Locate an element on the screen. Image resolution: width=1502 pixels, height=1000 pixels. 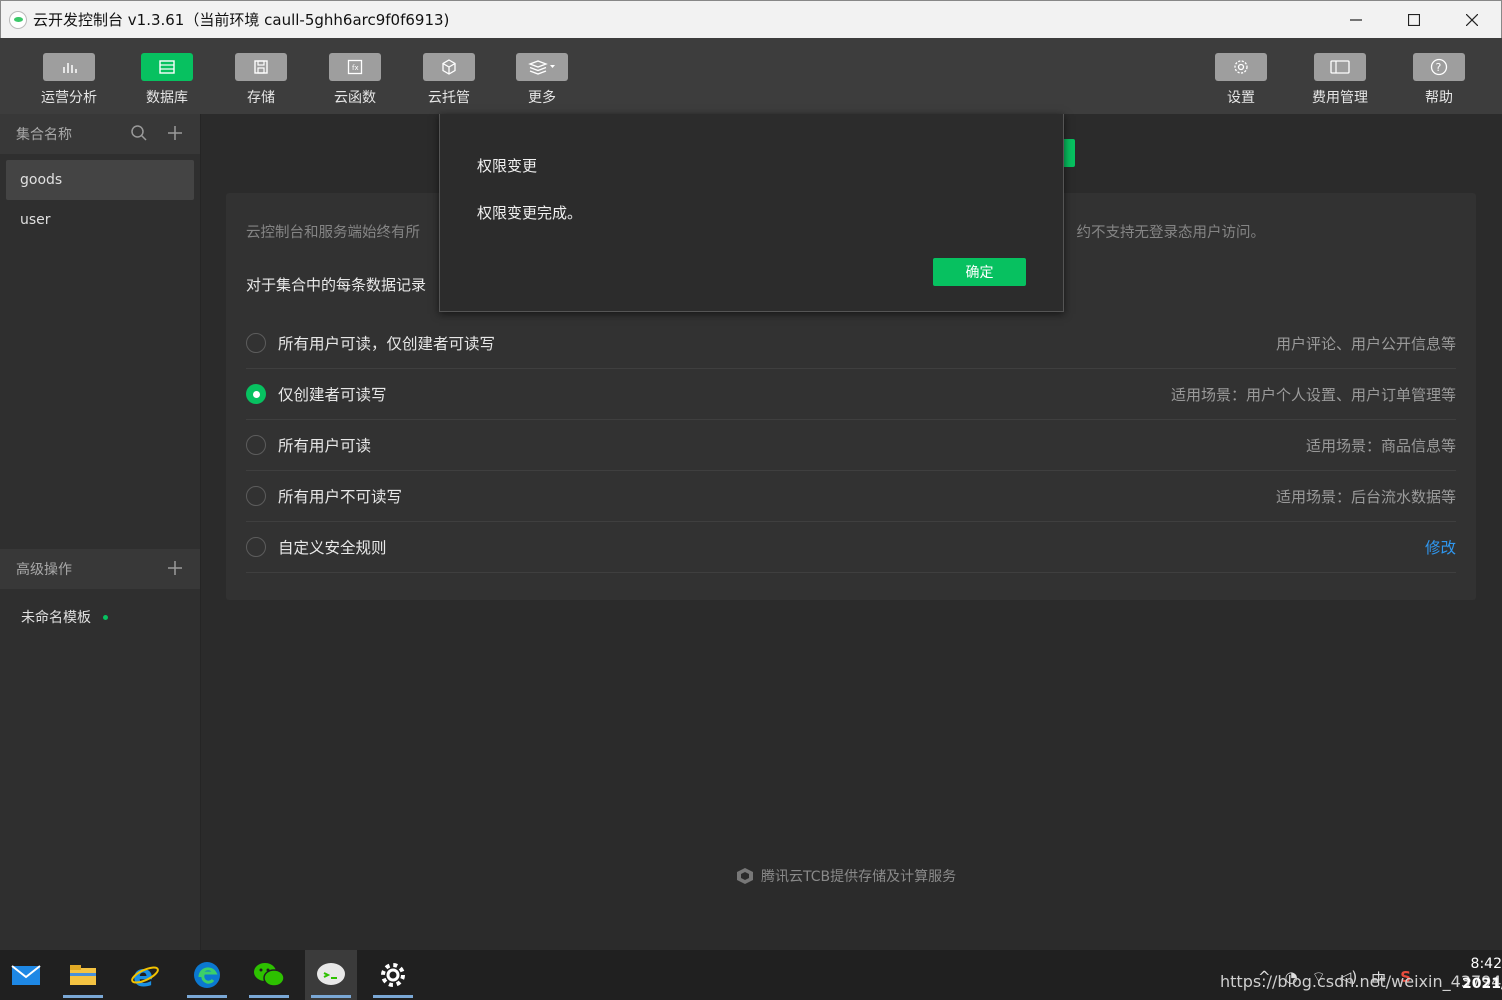
taskbar-ie-button: e is located at coordinates (145, 975).